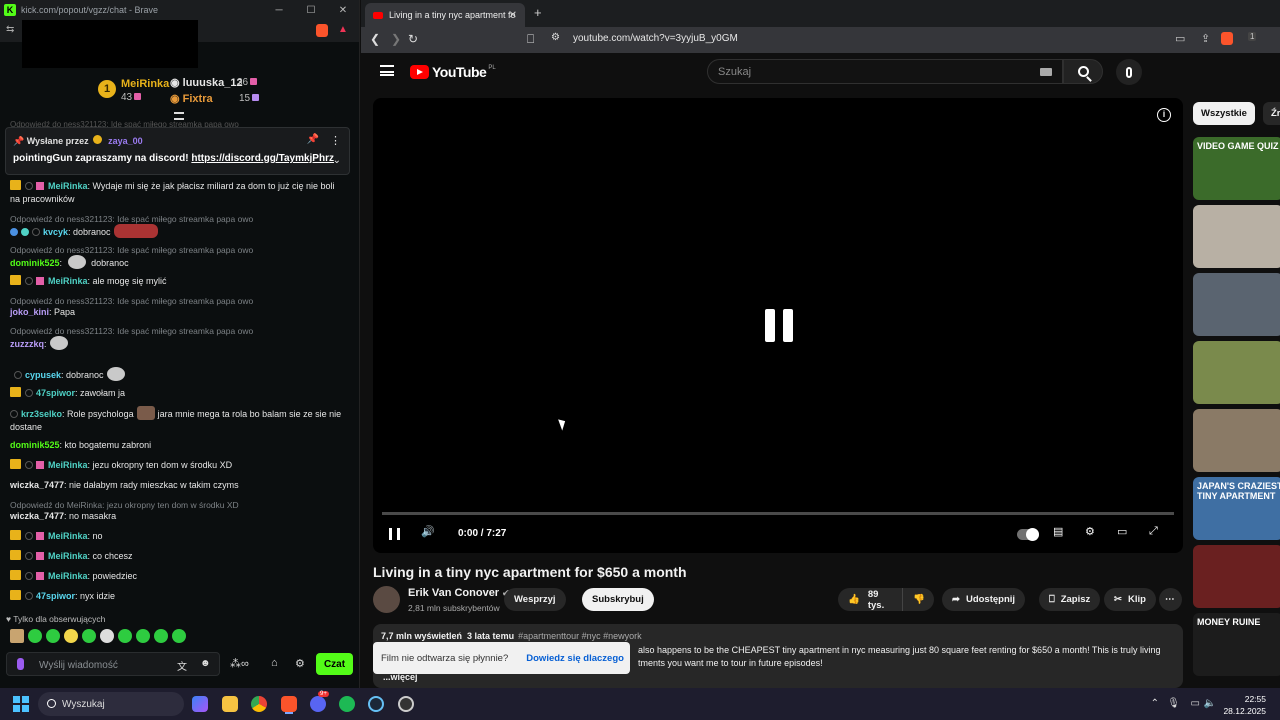 The width and height of the screenshot is (1280, 720). I want to click on maximize-button: ☐, so click(311, 10).